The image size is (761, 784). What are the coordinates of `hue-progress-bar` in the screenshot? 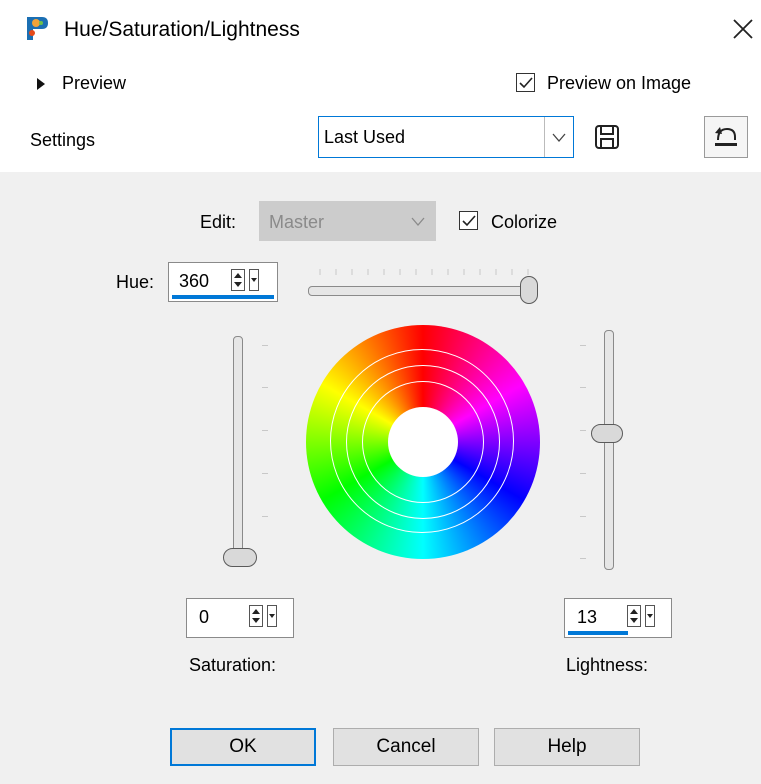 It's located at (223, 297).